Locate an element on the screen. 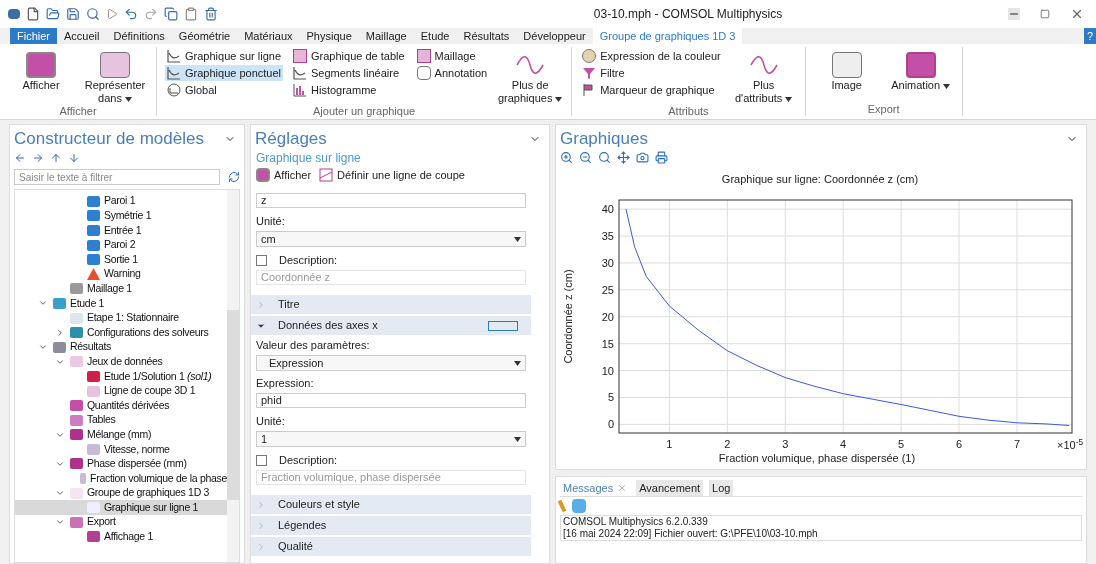 The image size is (1096, 564). tree-item: Sortie 1 is located at coordinates (121, 259).